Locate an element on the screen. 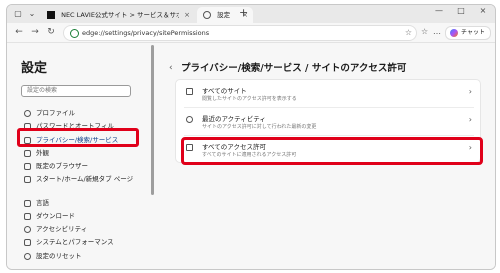  sidebar-item-downloads: ダウンロード is located at coordinates (81, 216).